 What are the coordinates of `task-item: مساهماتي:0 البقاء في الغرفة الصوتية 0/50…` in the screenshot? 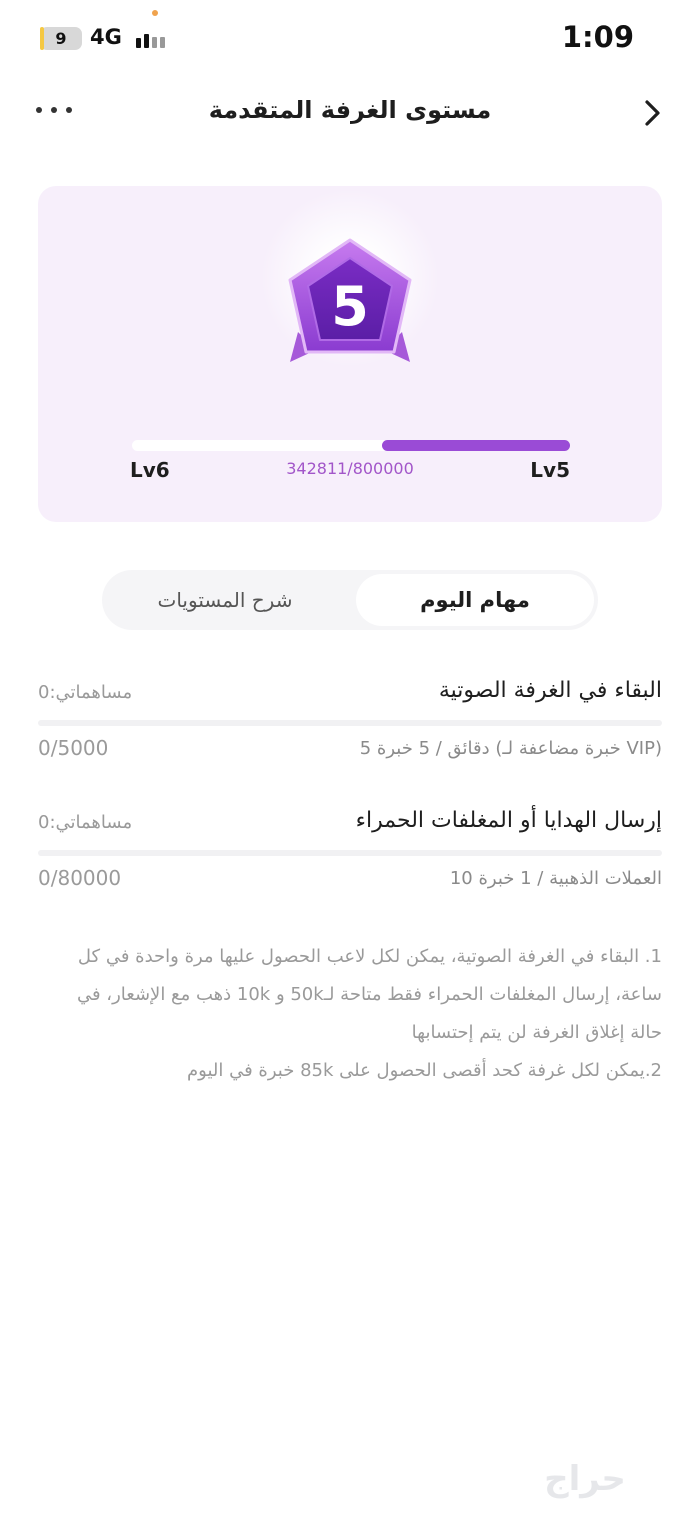 It's located at (350, 723).